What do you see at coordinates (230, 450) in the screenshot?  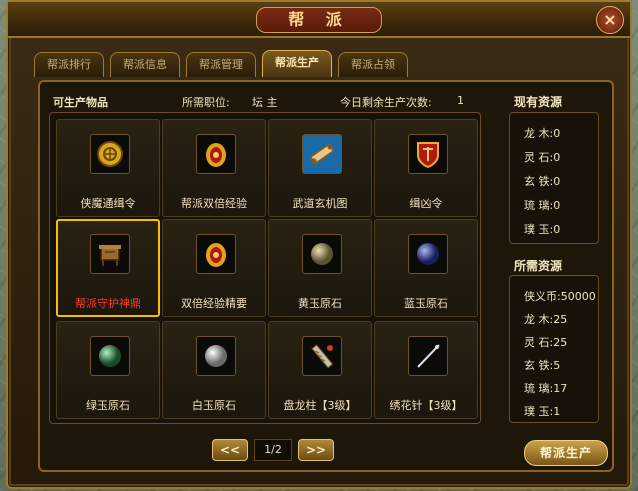 I see `prev-page-button: <<` at bounding box center [230, 450].